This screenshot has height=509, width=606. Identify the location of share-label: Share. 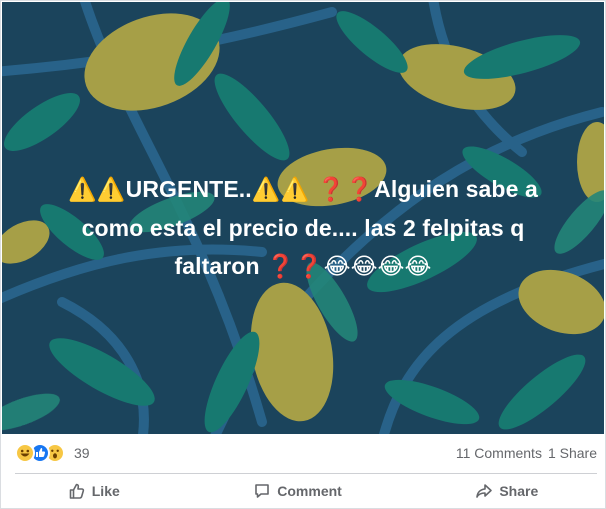
(519, 491).